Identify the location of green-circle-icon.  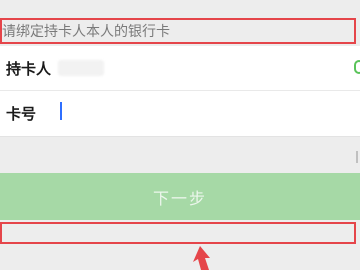
(357, 67).